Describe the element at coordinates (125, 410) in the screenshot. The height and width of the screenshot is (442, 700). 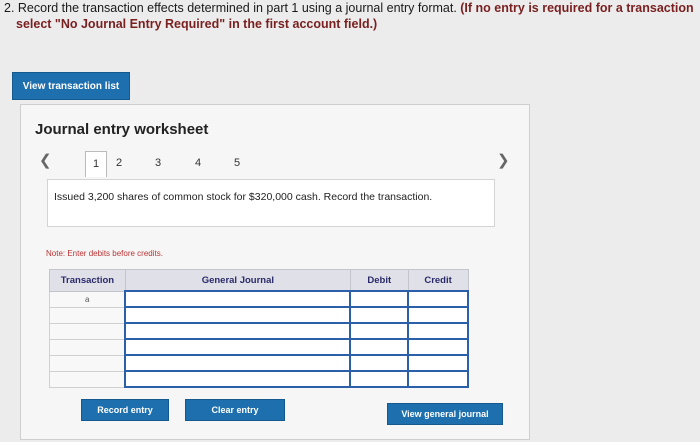
I see `record-entry-button: Record entry` at that location.